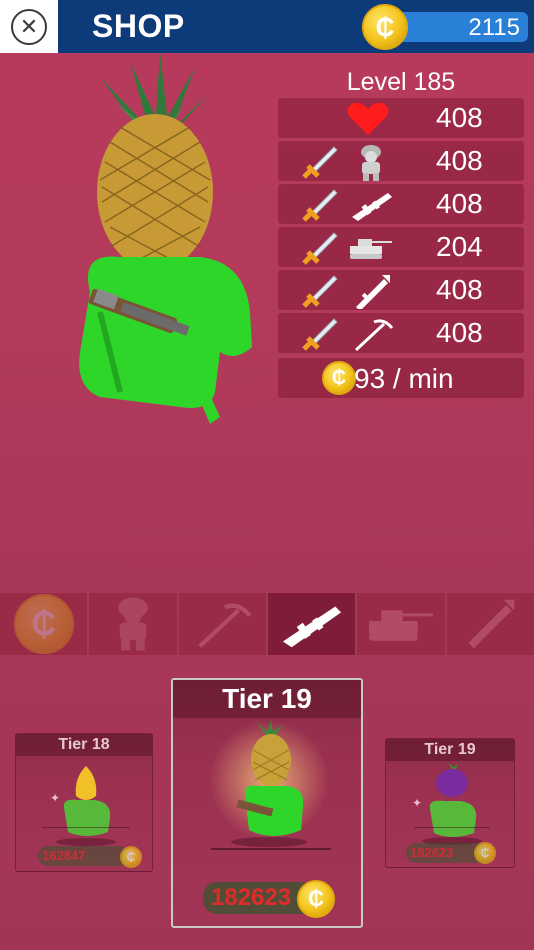 Image resolution: width=534 pixels, height=950 pixels. Describe the element at coordinates (401, 82) in the screenshot. I see `level-label: Level 185` at that location.